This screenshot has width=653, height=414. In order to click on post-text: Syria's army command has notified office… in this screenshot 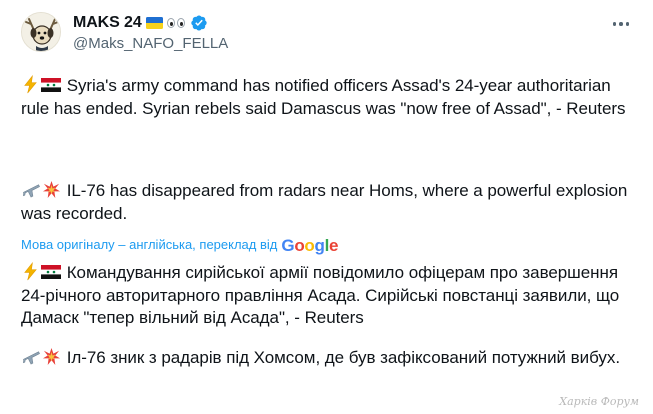, I will do `click(323, 97)`.